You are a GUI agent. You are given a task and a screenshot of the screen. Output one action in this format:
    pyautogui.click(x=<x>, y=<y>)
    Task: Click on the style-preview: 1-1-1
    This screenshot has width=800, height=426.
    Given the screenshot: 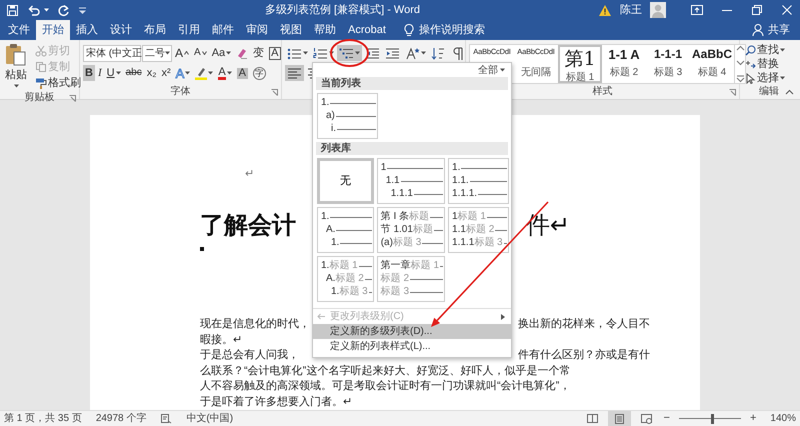 What is the action you would take?
    pyautogui.click(x=668, y=55)
    